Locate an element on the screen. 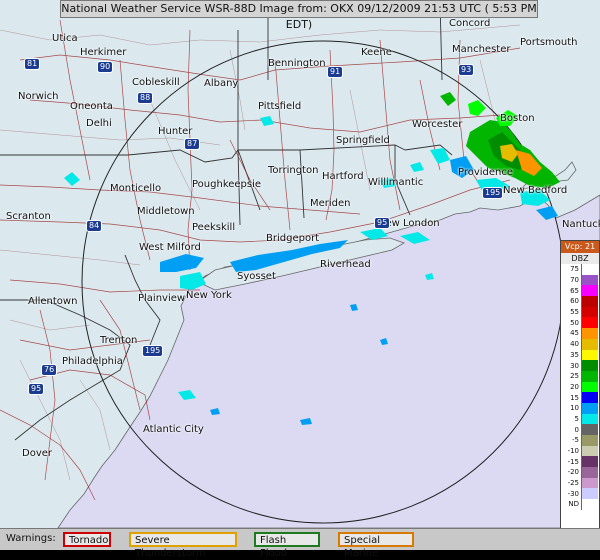  legend-row: -20 is located at coordinates (580, 472).